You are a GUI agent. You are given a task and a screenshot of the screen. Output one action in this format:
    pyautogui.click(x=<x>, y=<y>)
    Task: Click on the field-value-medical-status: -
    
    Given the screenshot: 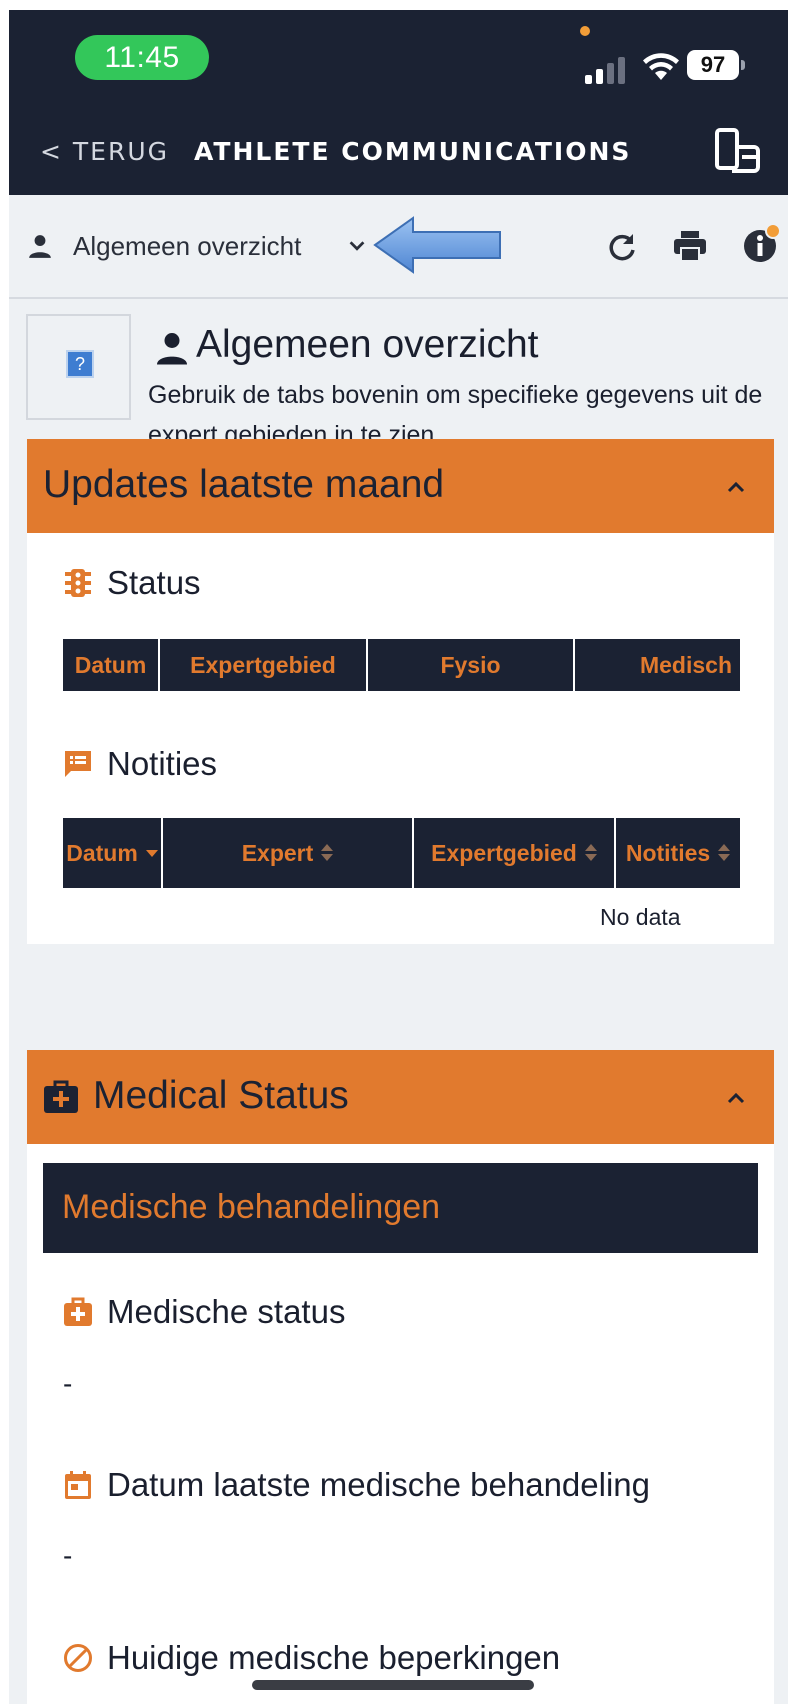 What is the action you would take?
    pyautogui.click(x=68, y=1383)
    